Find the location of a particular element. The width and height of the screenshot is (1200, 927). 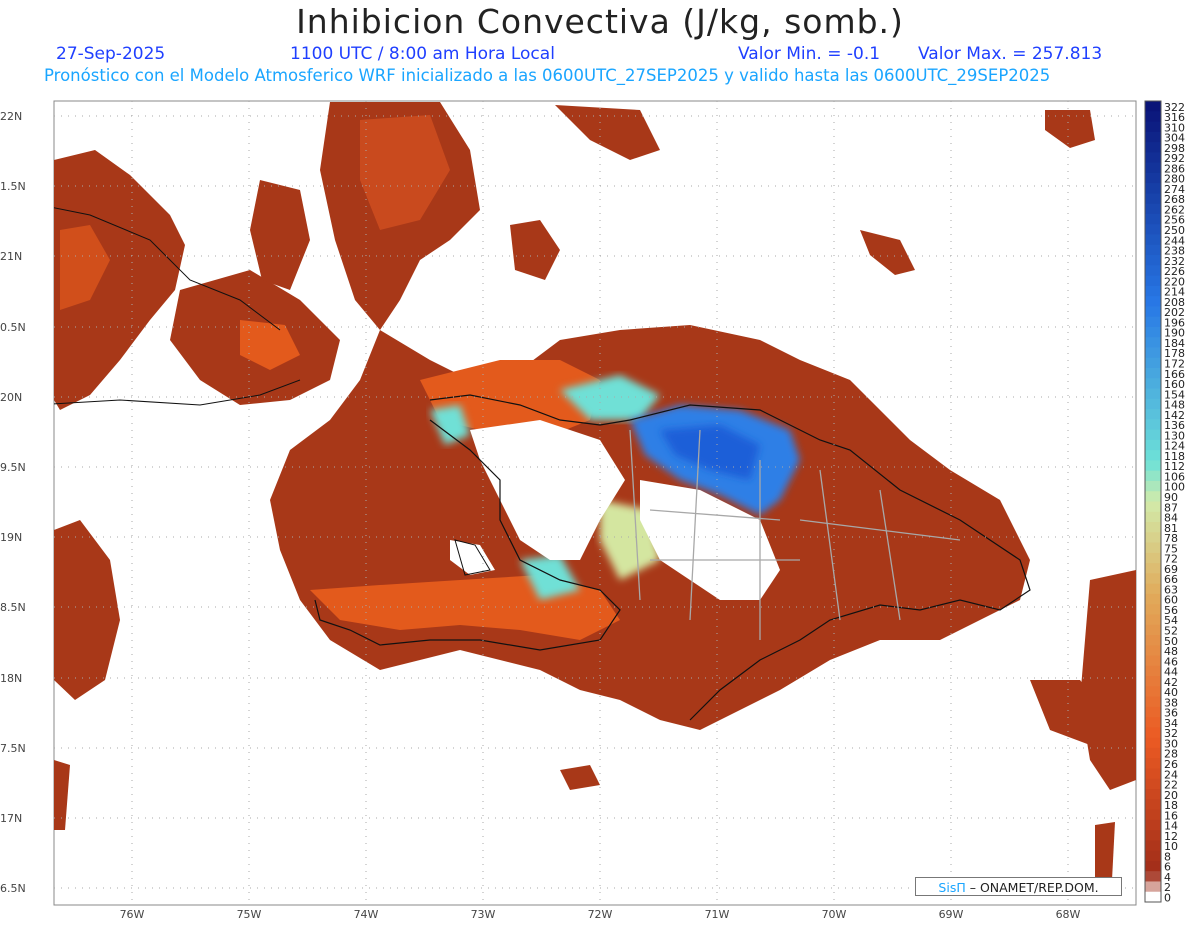

lon-label: 76W is located at coordinates (132, 914).